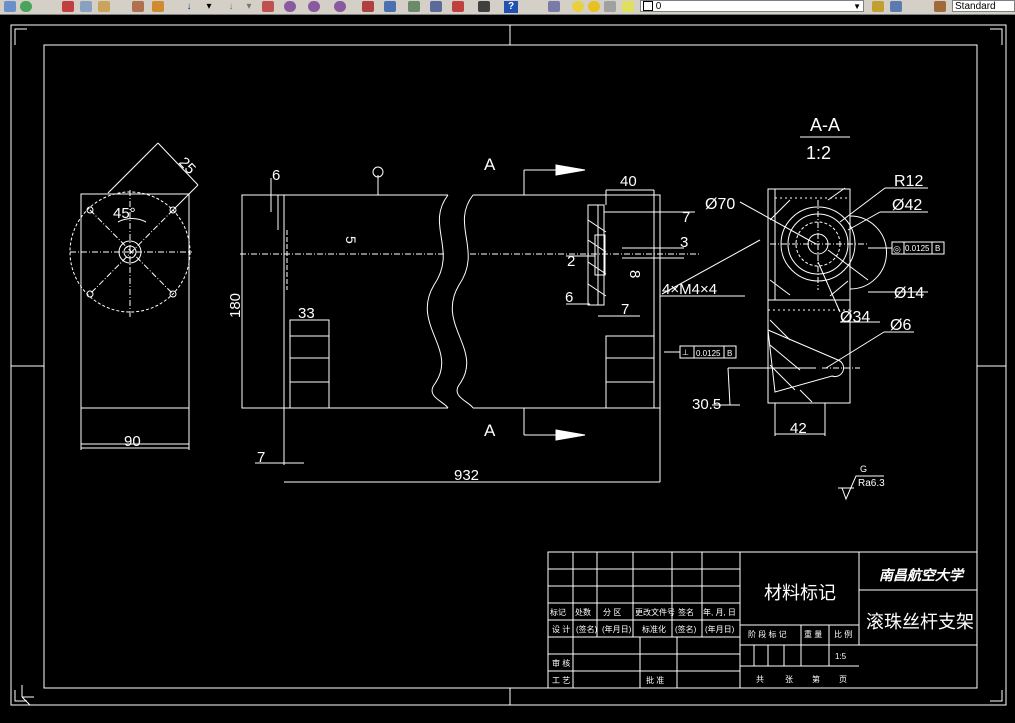 This screenshot has height=723, width=1015. Describe the element at coordinates (628, 181) in the screenshot. I see `dim-40: 40` at that location.